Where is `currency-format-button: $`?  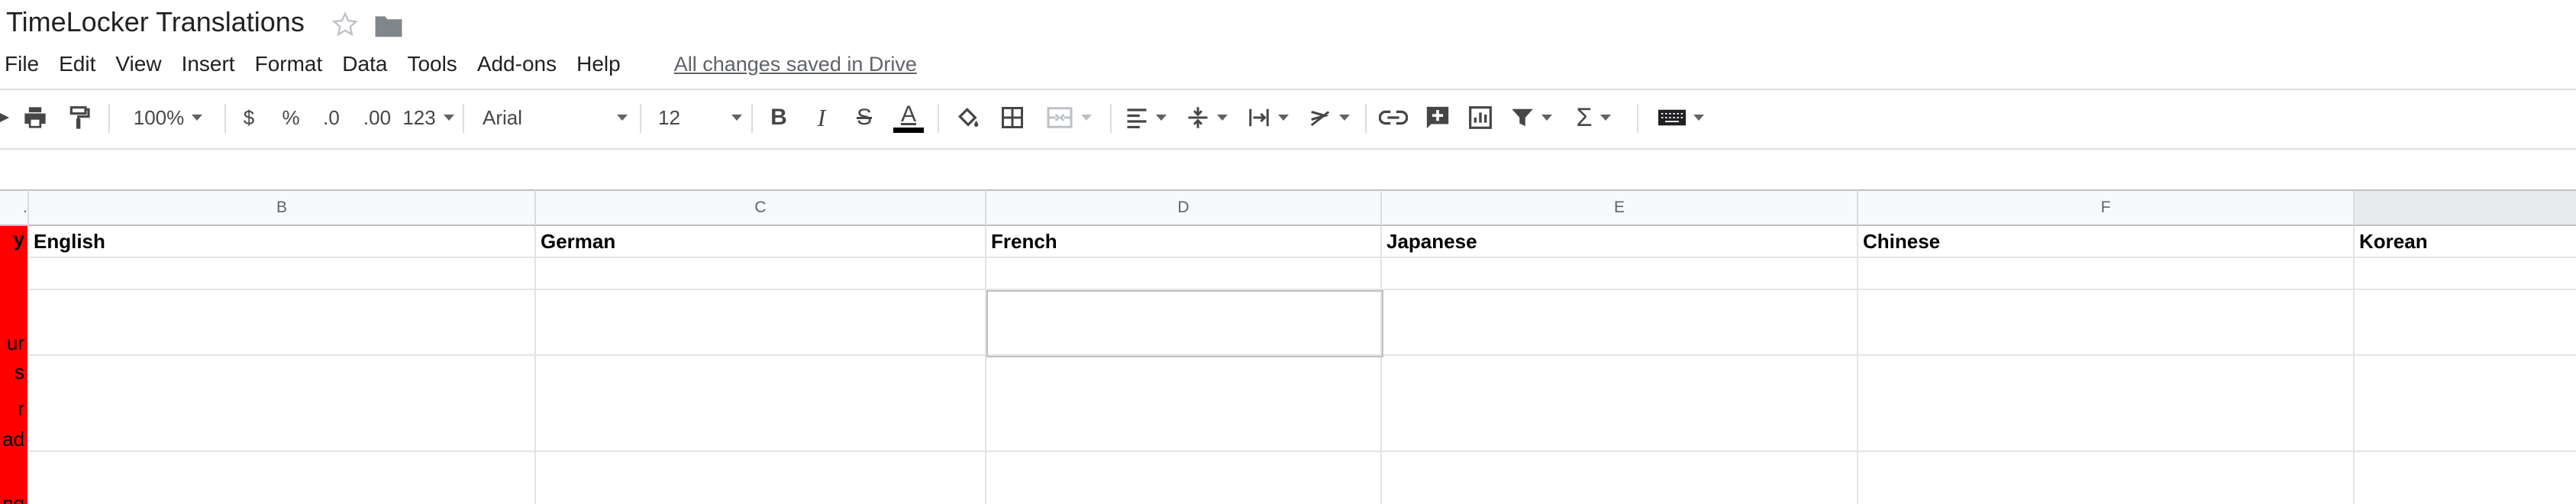 currency-format-button: $ is located at coordinates (249, 117).